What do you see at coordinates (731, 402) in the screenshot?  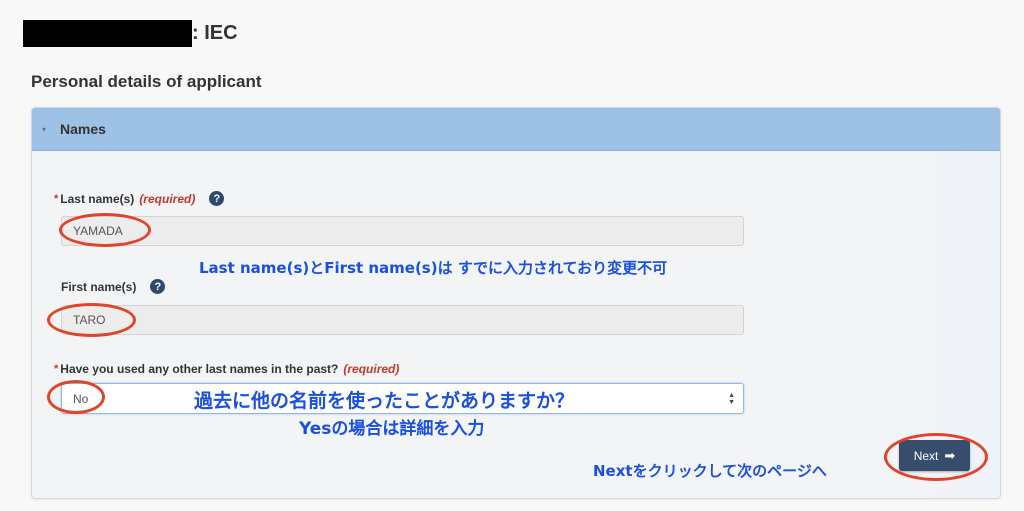 I see `arrow-down-icon: ▼` at bounding box center [731, 402].